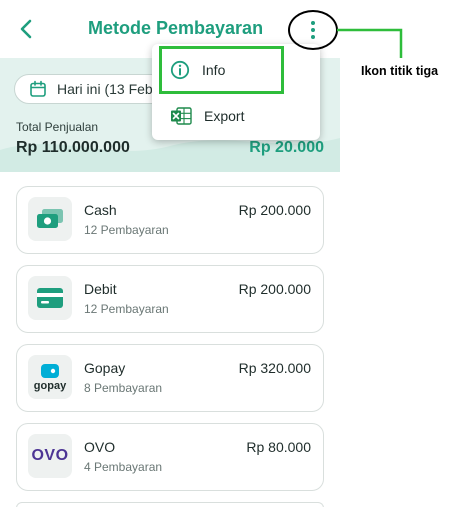  What do you see at coordinates (105, 89) in the screenshot?
I see `date-filter-label: Hari ini (13 Feb` at bounding box center [105, 89].